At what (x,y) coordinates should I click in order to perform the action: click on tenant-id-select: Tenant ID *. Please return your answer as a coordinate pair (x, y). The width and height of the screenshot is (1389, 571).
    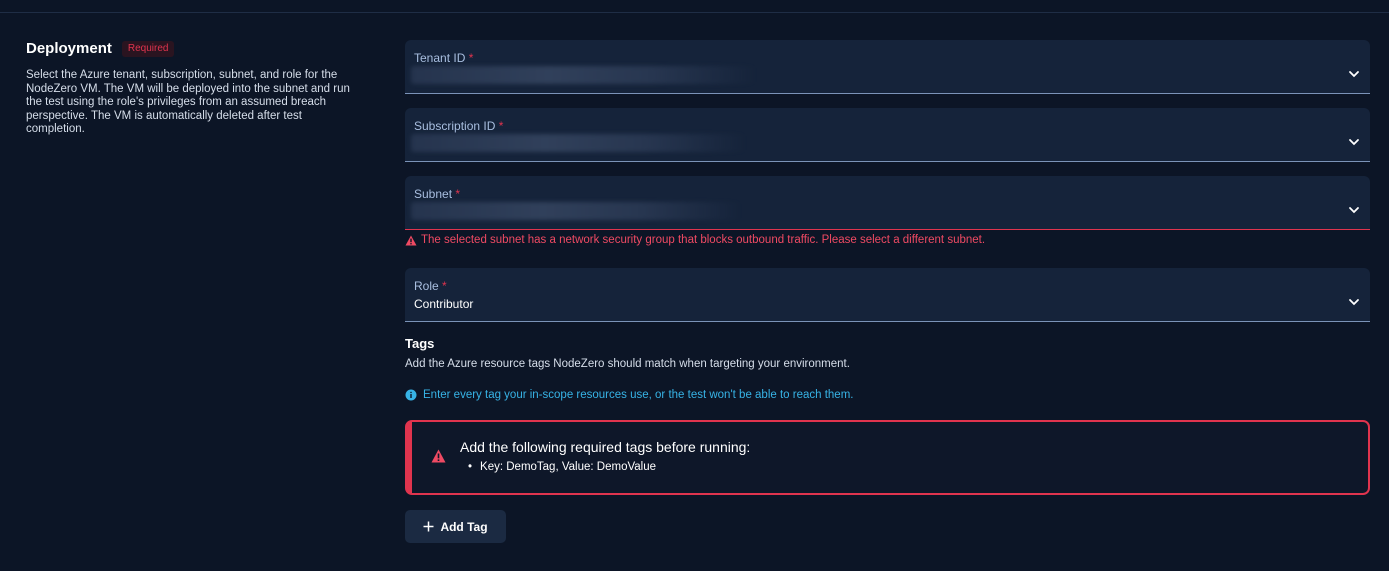
    Looking at the image, I should click on (887, 67).